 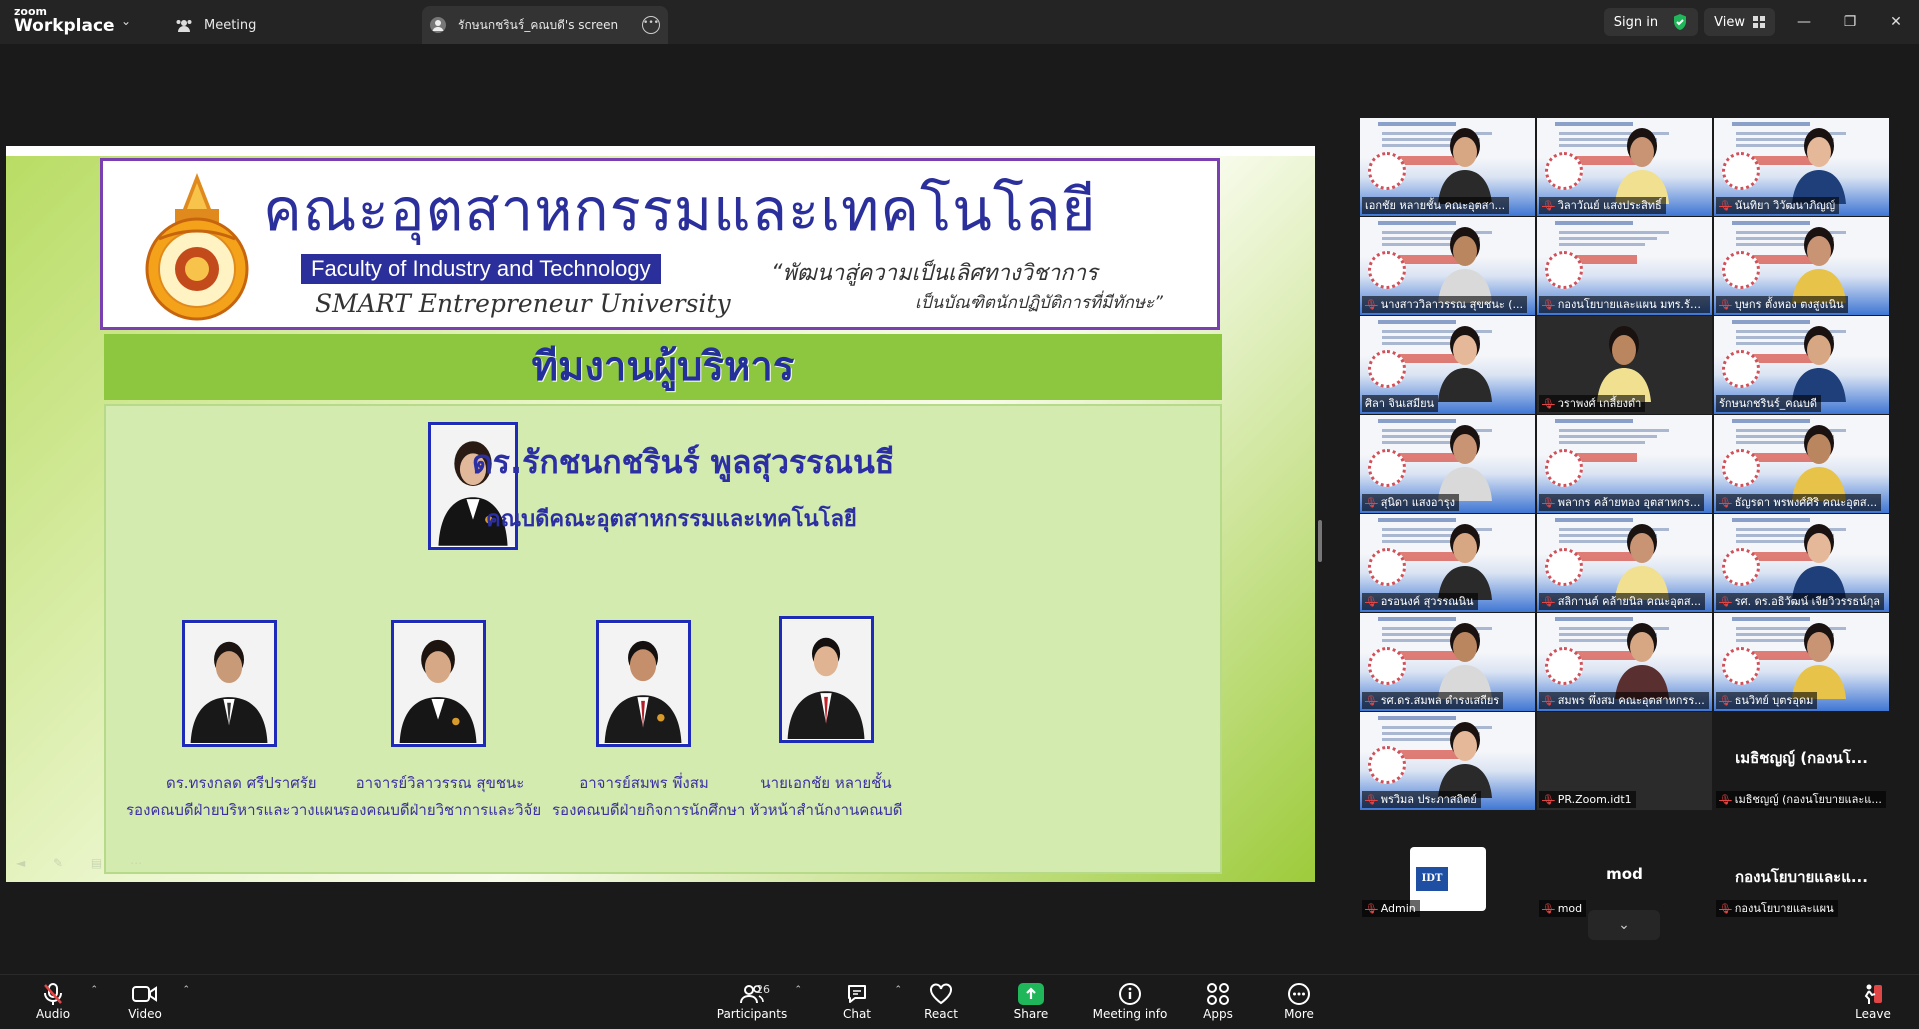 I want to click on participant-tile: 🎙︎ บุษกร ตั้งหอง ตงสูงเนิน, so click(x=1801, y=266).